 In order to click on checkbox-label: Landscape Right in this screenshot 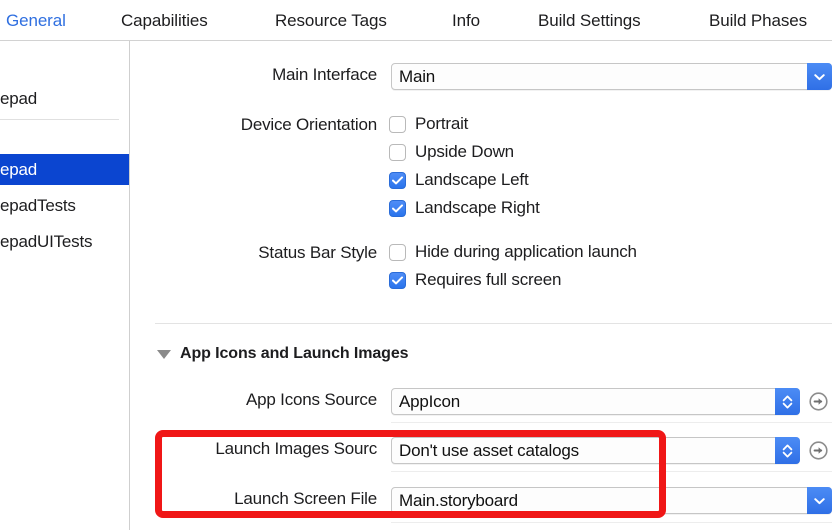, I will do `click(477, 207)`.